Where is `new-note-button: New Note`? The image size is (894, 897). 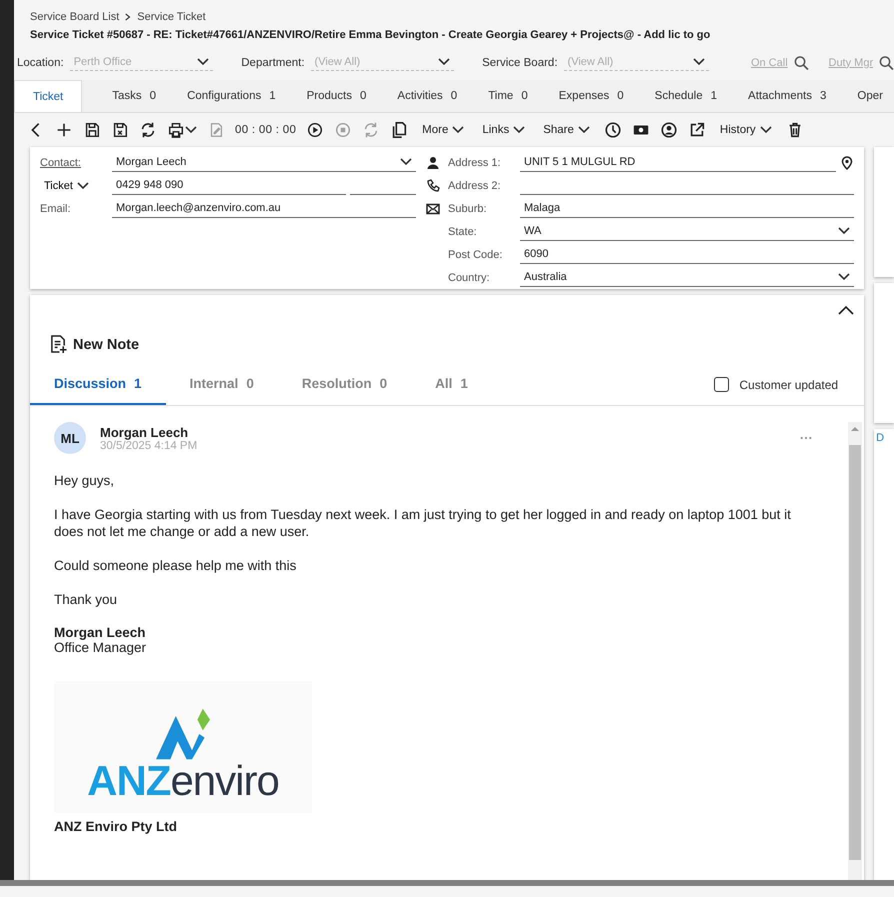
new-note-button: New Note is located at coordinates (95, 344).